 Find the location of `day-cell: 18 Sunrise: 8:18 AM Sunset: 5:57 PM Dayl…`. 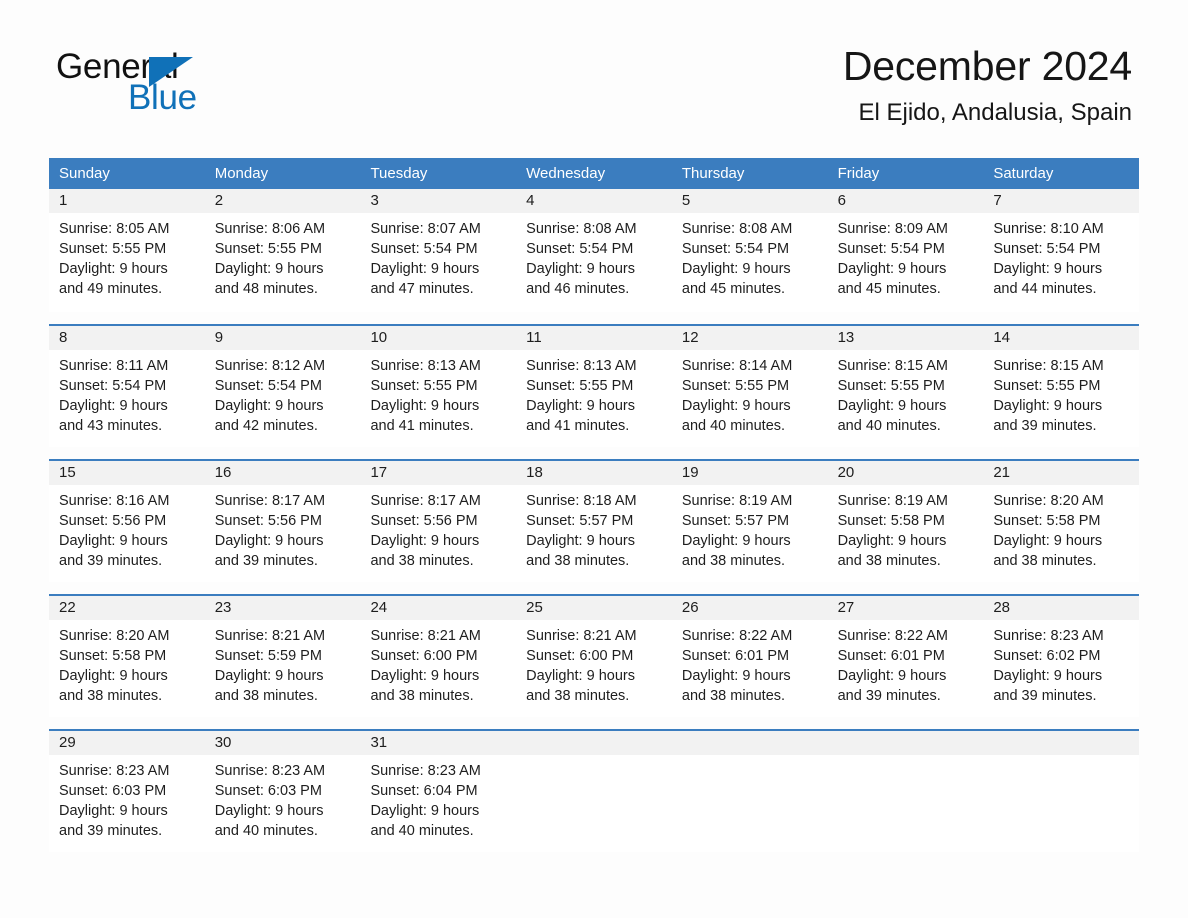

day-cell: 18 Sunrise: 8:18 AM Sunset: 5:57 PM Dayl… is located at coordinates (594, 521).